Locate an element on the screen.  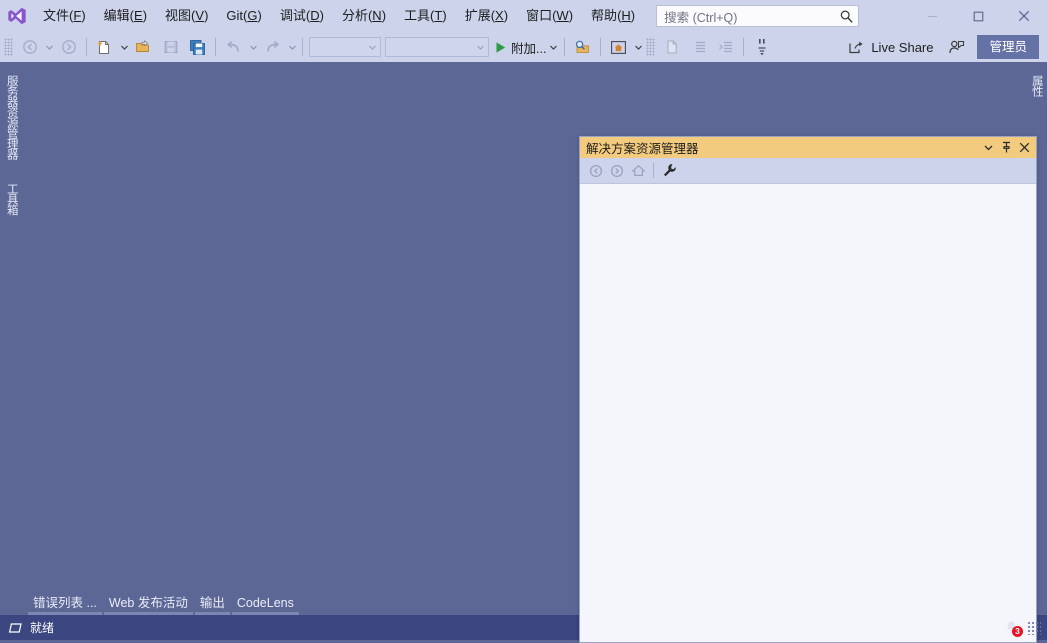
menu-item-edit: 编辑(E) is located at coordinates (125, 16).